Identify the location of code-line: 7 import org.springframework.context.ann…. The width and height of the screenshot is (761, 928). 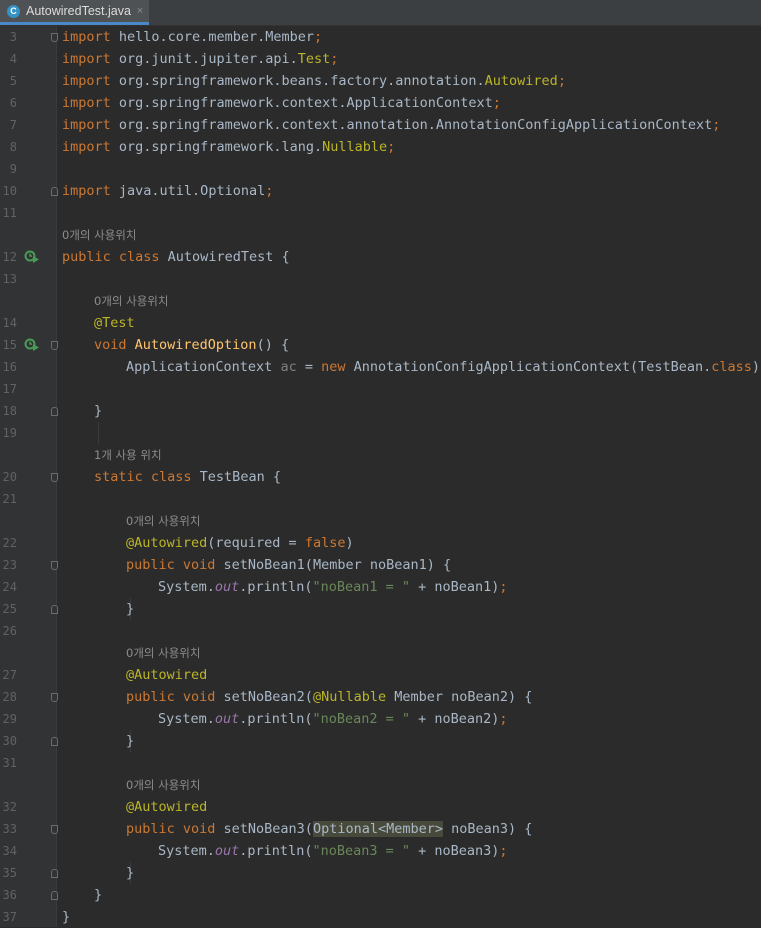
(380, 125).